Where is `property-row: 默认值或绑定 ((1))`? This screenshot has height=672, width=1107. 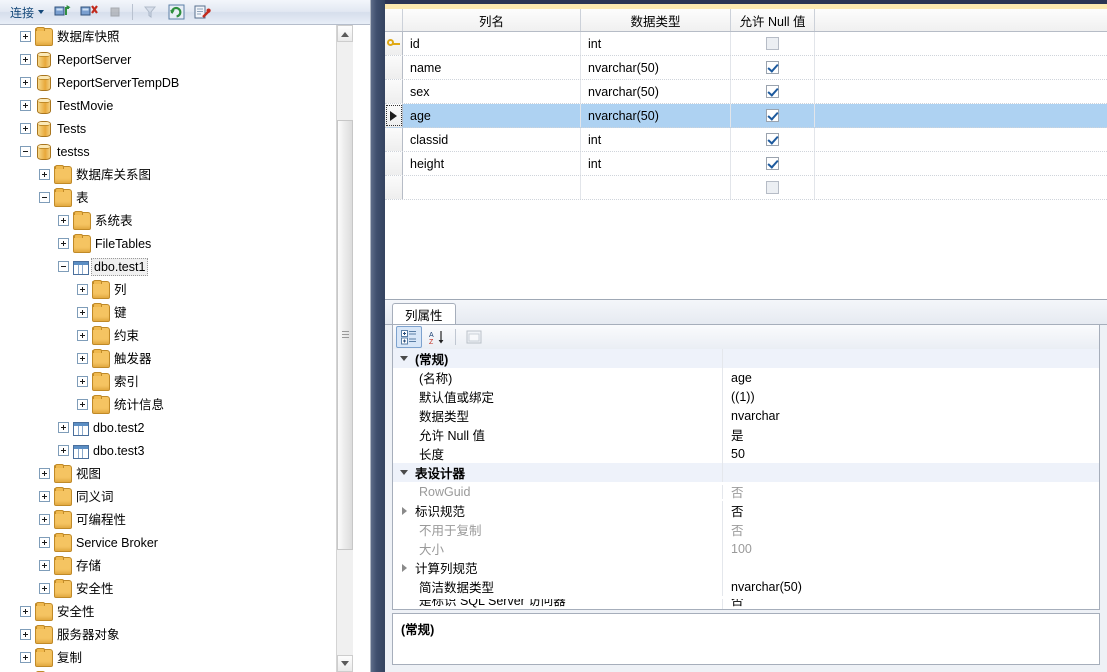 property-row: 默认值或绑定 ((1)) is located at coordinates (746, 396).